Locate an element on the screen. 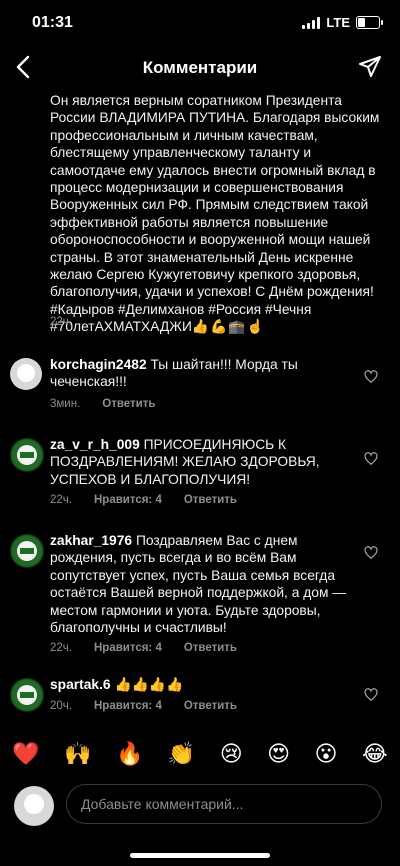 The height and width of the screenshot is (866, 400). comment-username: spartak.6 is located at coordinates (80, 684).